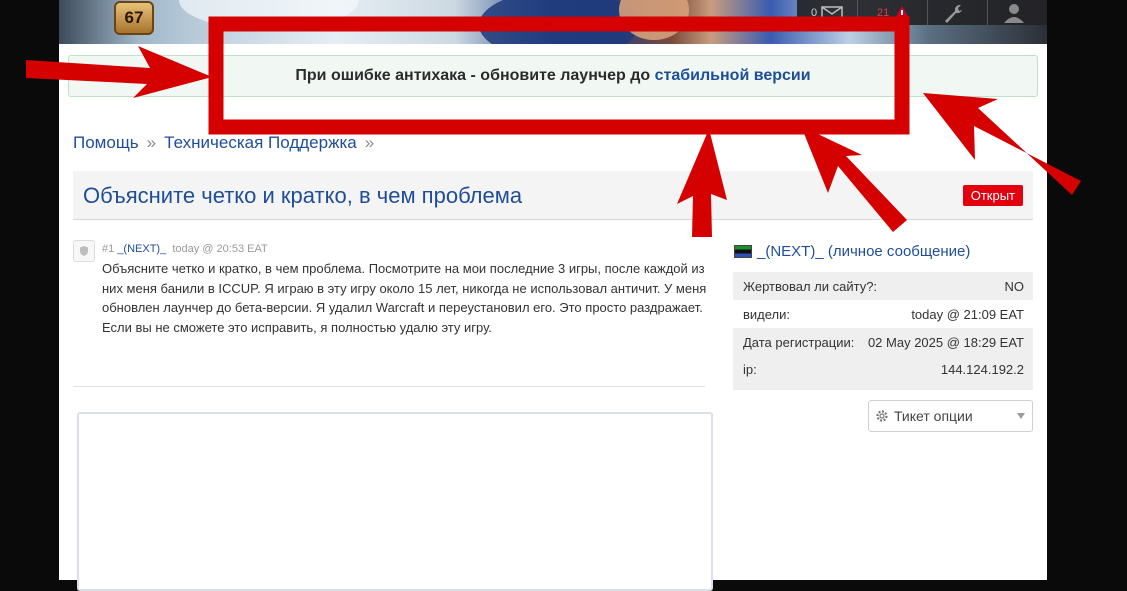 This screenshot has width=1127, height=591. I want to click on arrow-right, so click(1002, 144).